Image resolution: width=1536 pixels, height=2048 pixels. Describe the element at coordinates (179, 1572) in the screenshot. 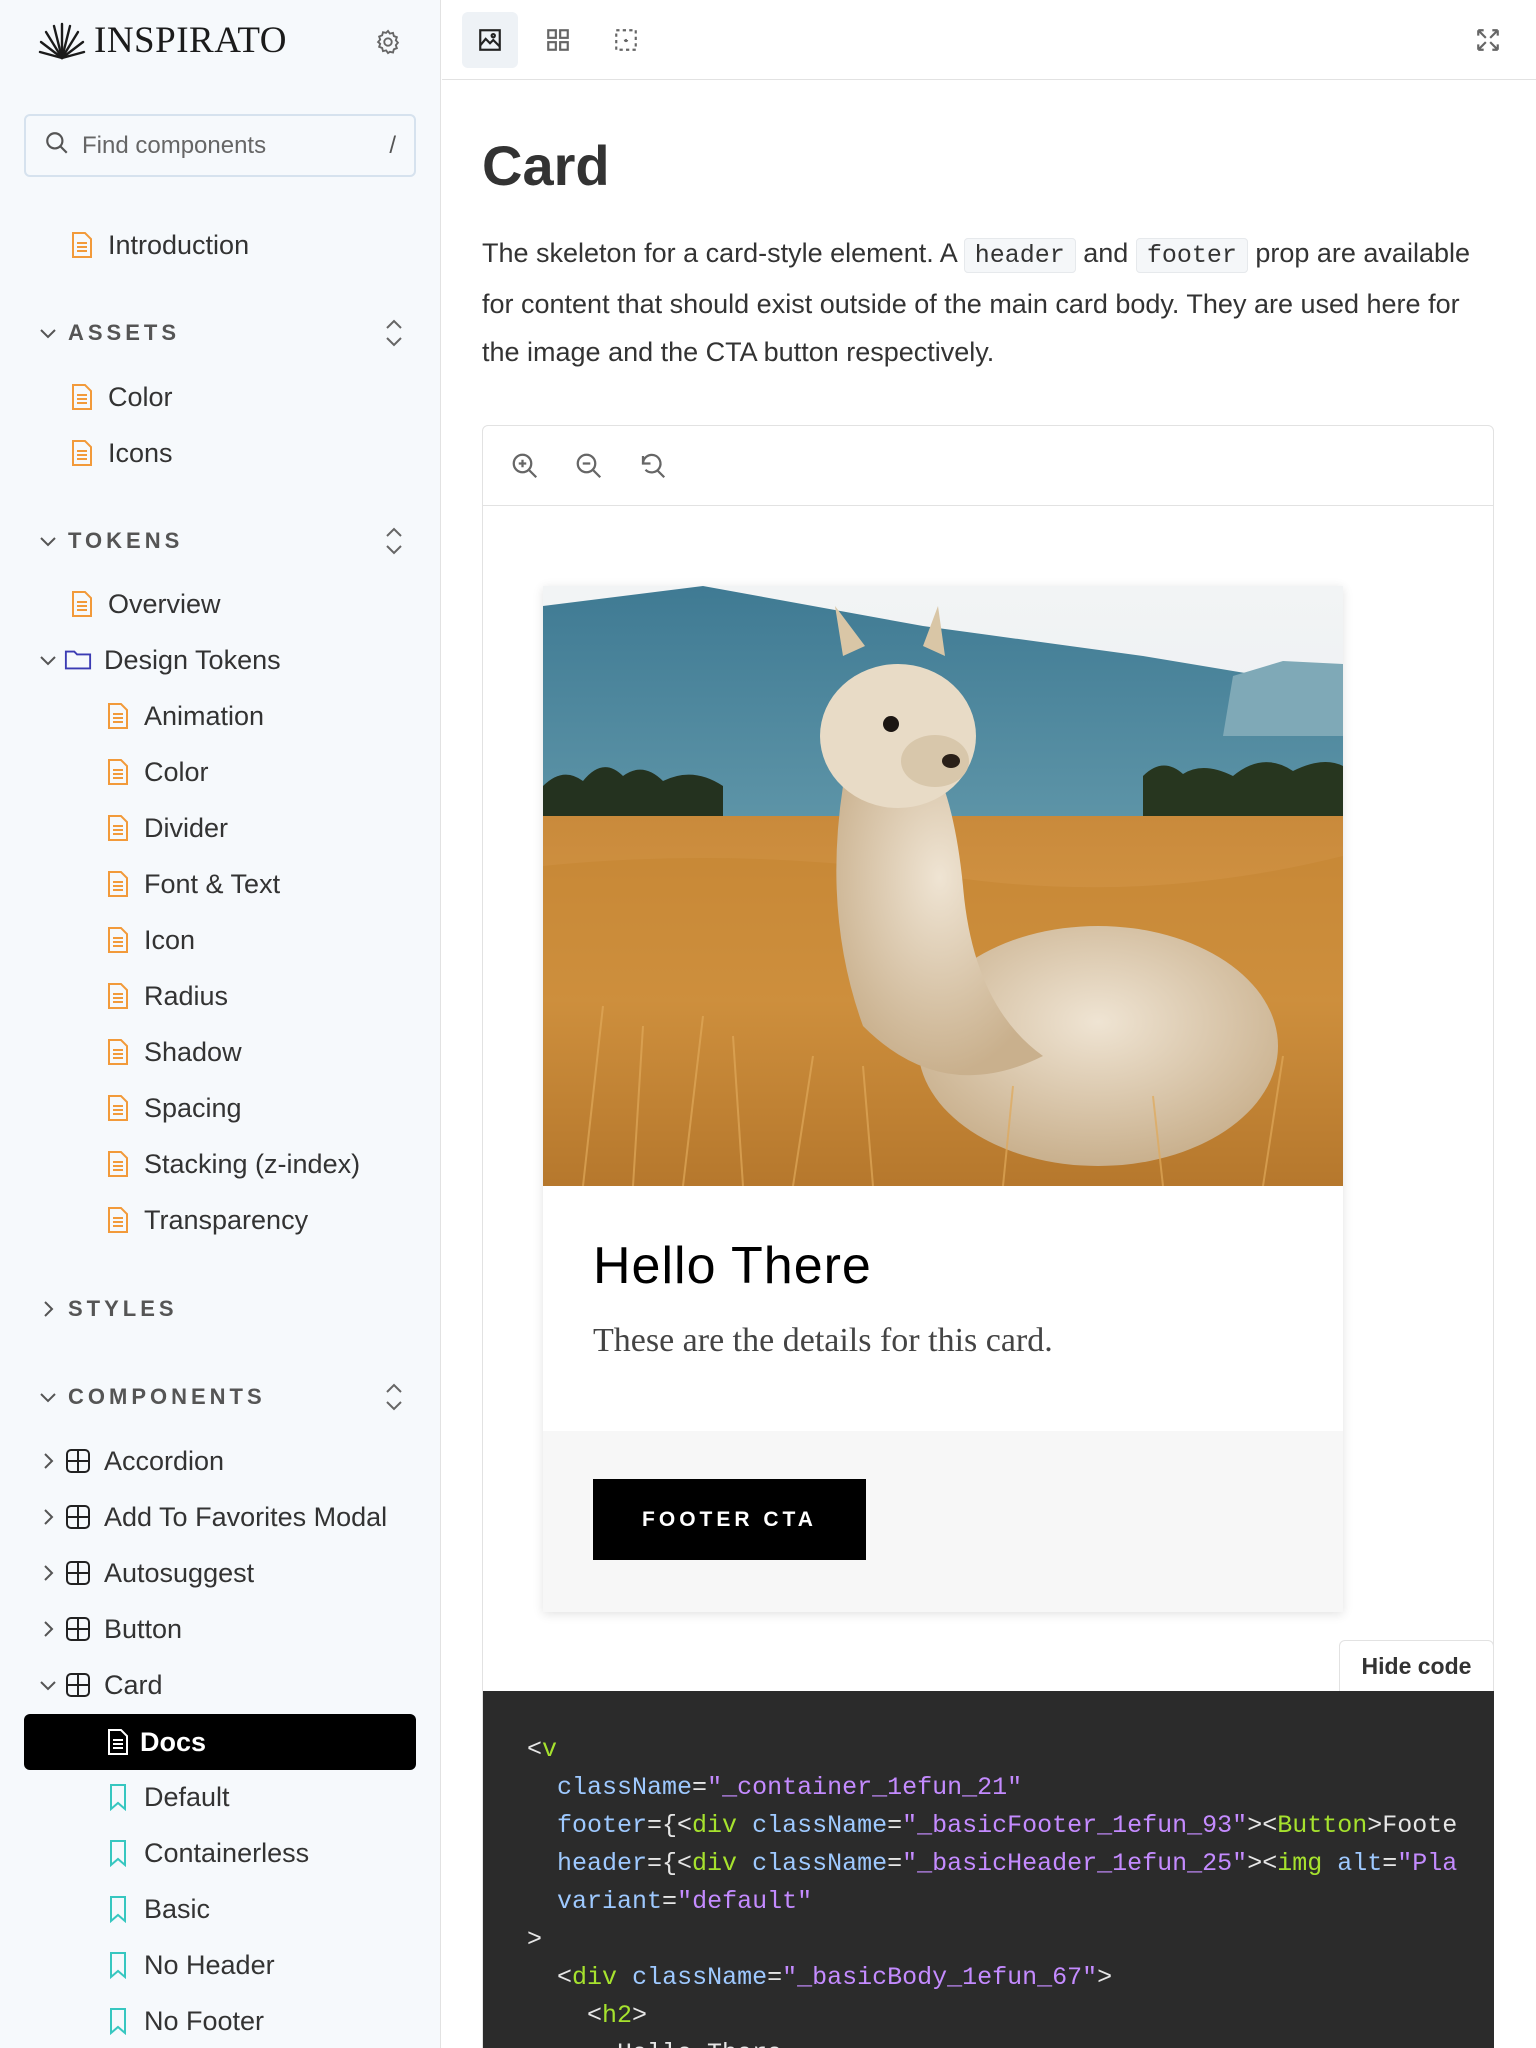

I see `sidebar-item-label: Autosuggest` at that location.